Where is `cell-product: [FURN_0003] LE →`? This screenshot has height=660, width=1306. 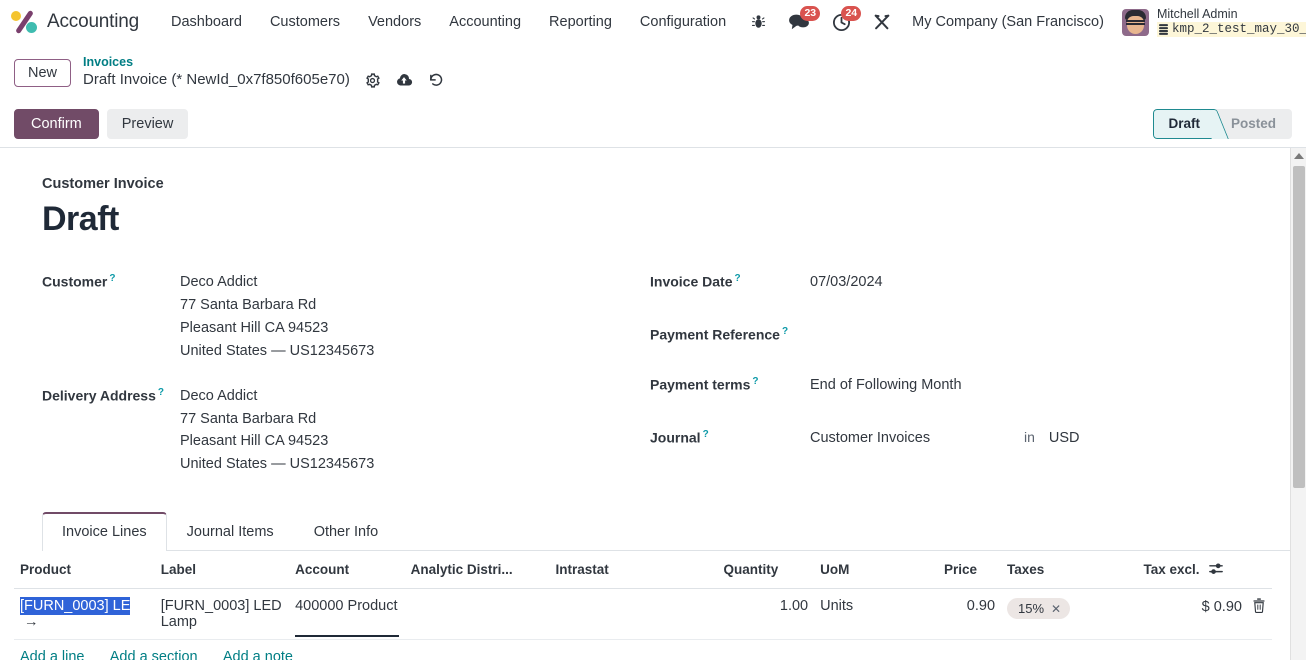
cell-product: [FURN_0003] LE → is located at coordinates (84, 614).